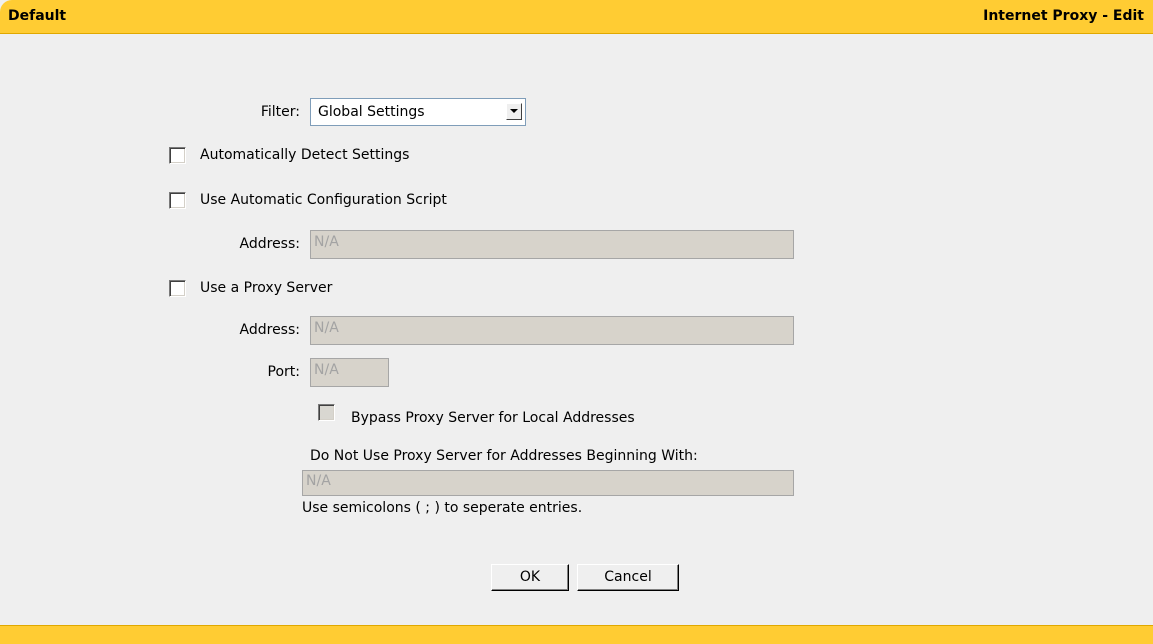 The width and height of the screenshot is (1153, 644). I want to click on filter-select: Global Settings, so click(418, 112).